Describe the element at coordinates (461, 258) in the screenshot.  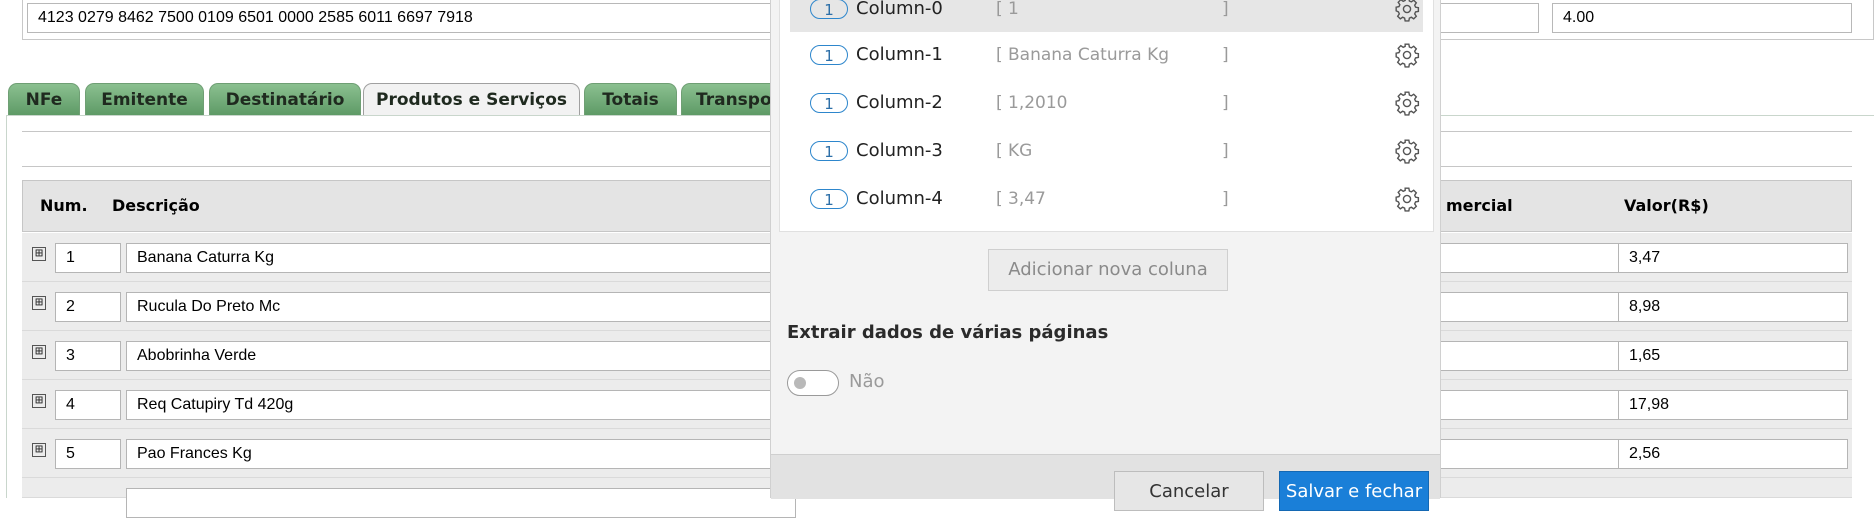
I see `row-descricao-field: Banana Caturra Kg` at that location.